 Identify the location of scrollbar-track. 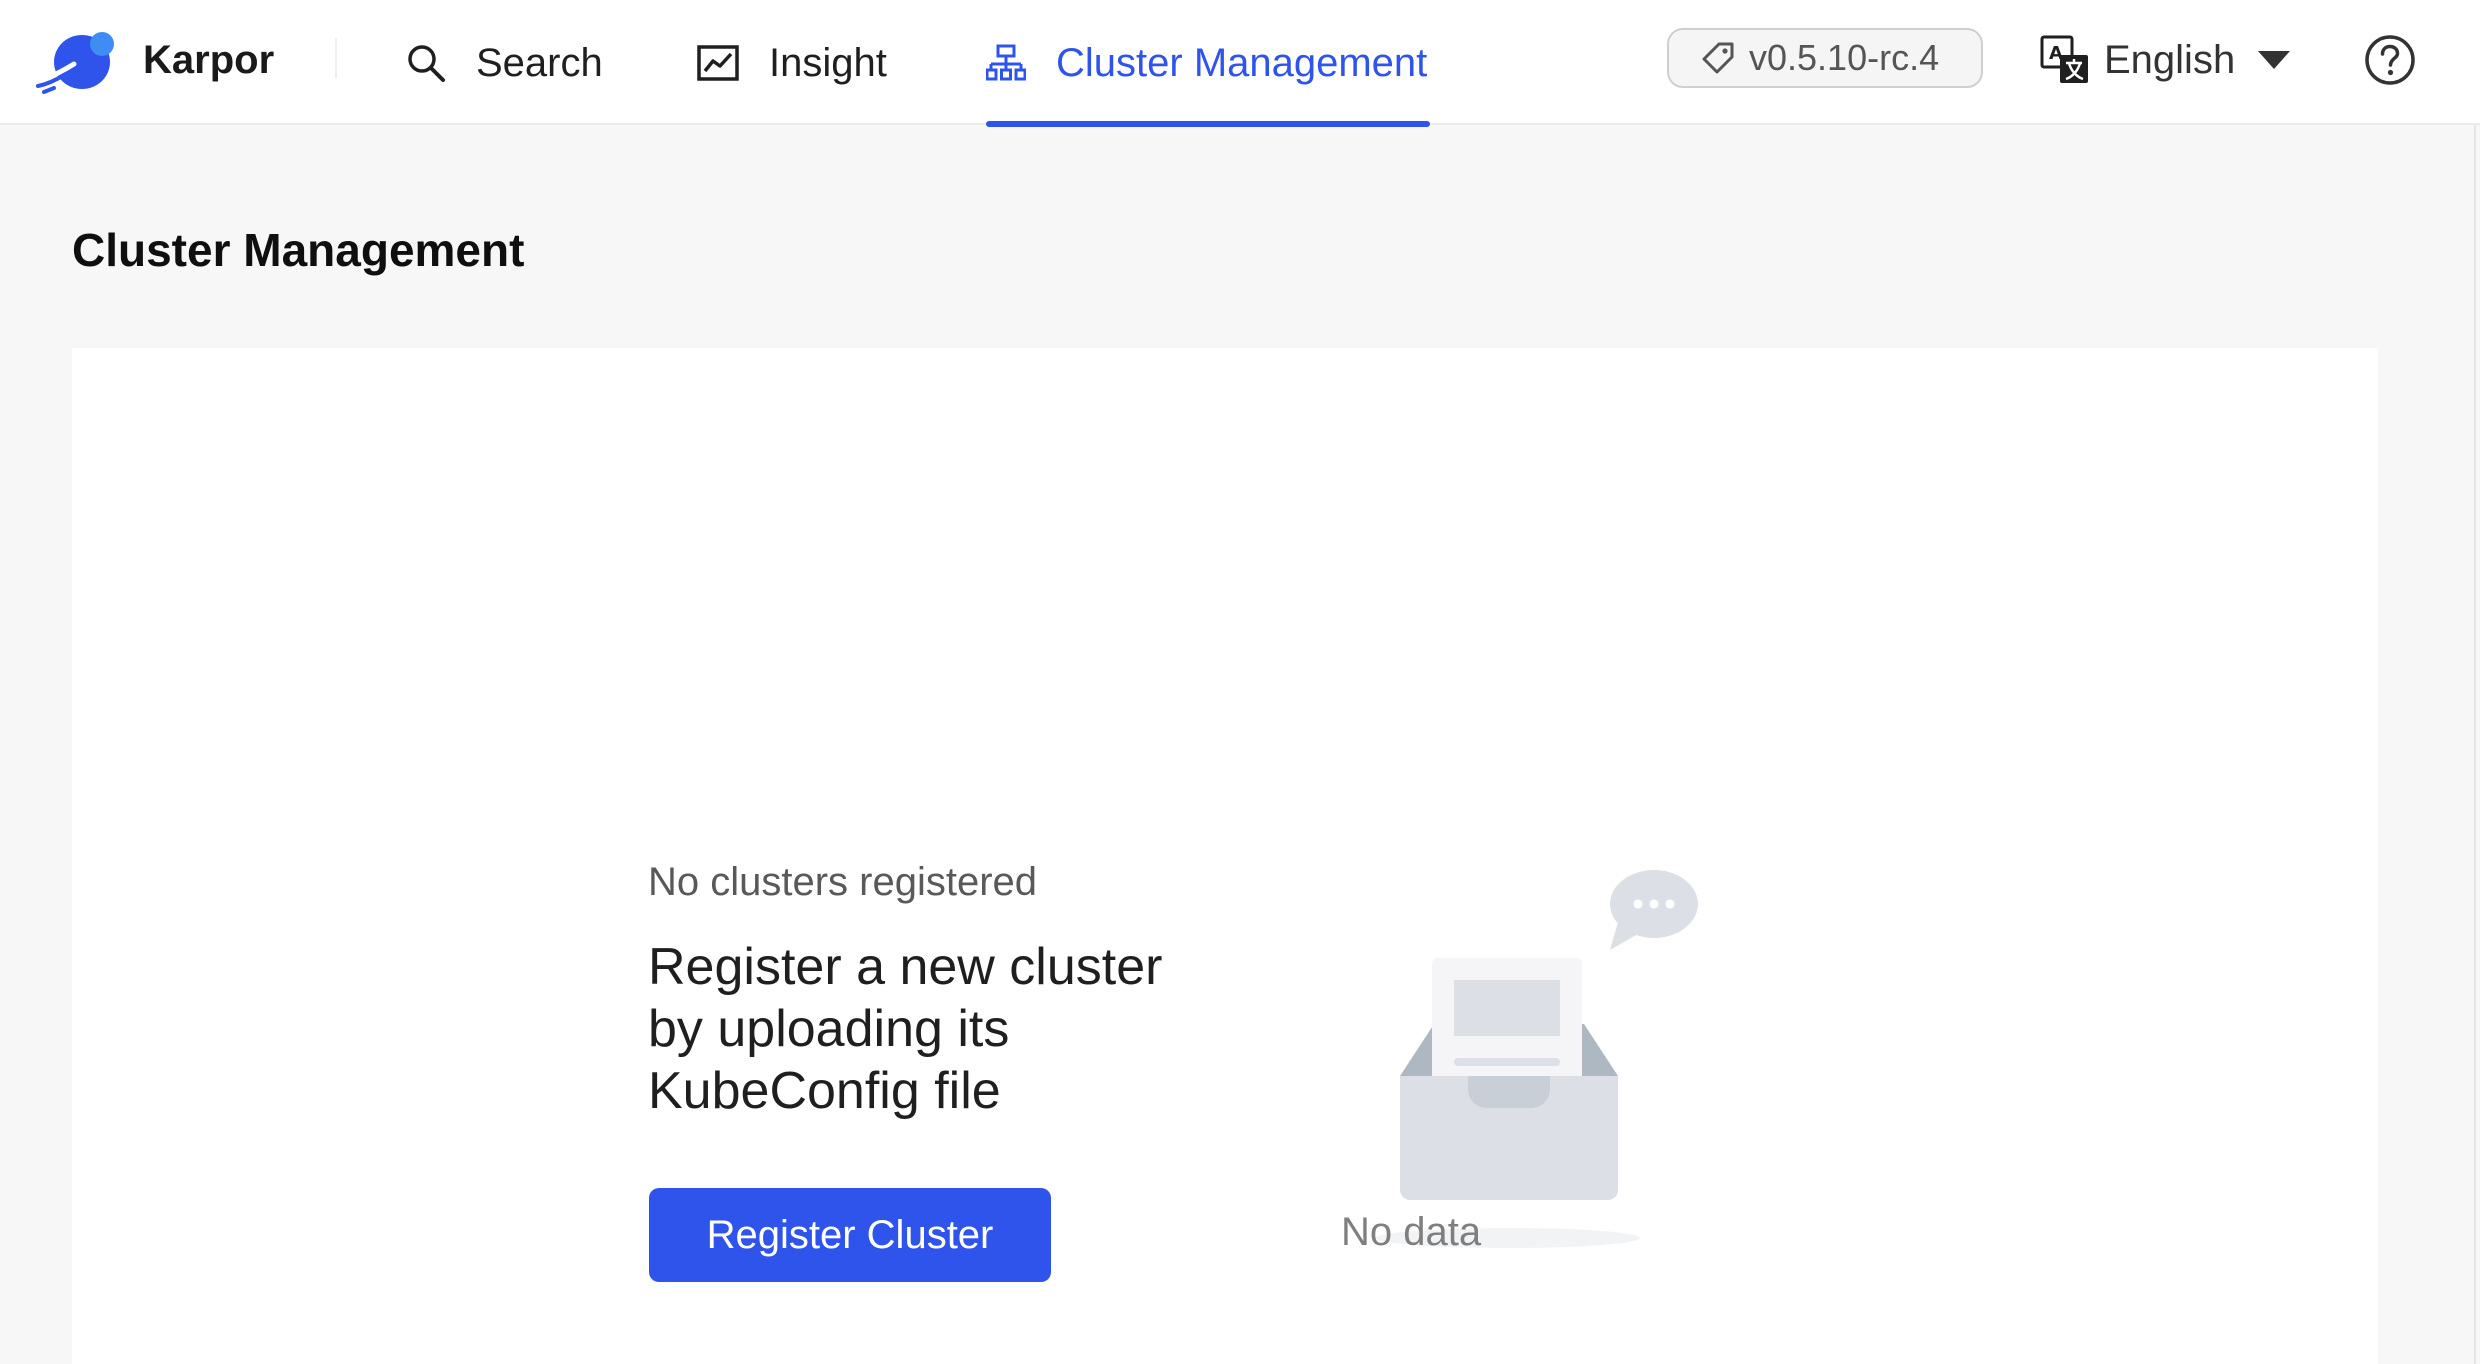
(2475, 744).